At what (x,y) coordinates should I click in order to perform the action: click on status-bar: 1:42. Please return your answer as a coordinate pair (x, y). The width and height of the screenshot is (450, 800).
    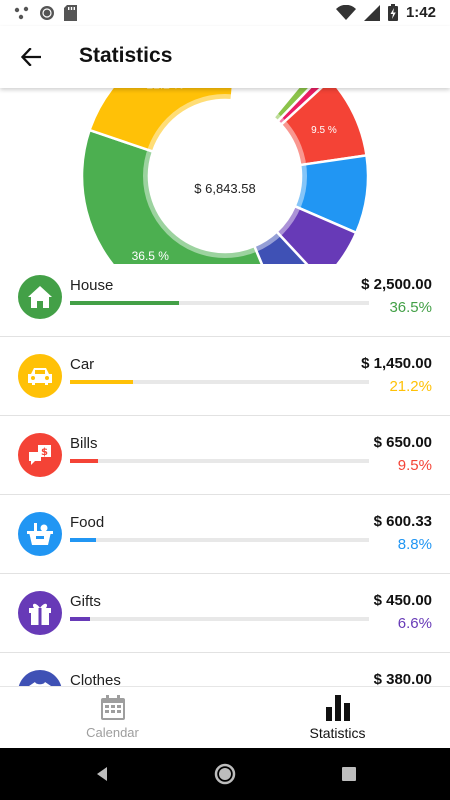
    Looking at the image, I should click on (225, 13).